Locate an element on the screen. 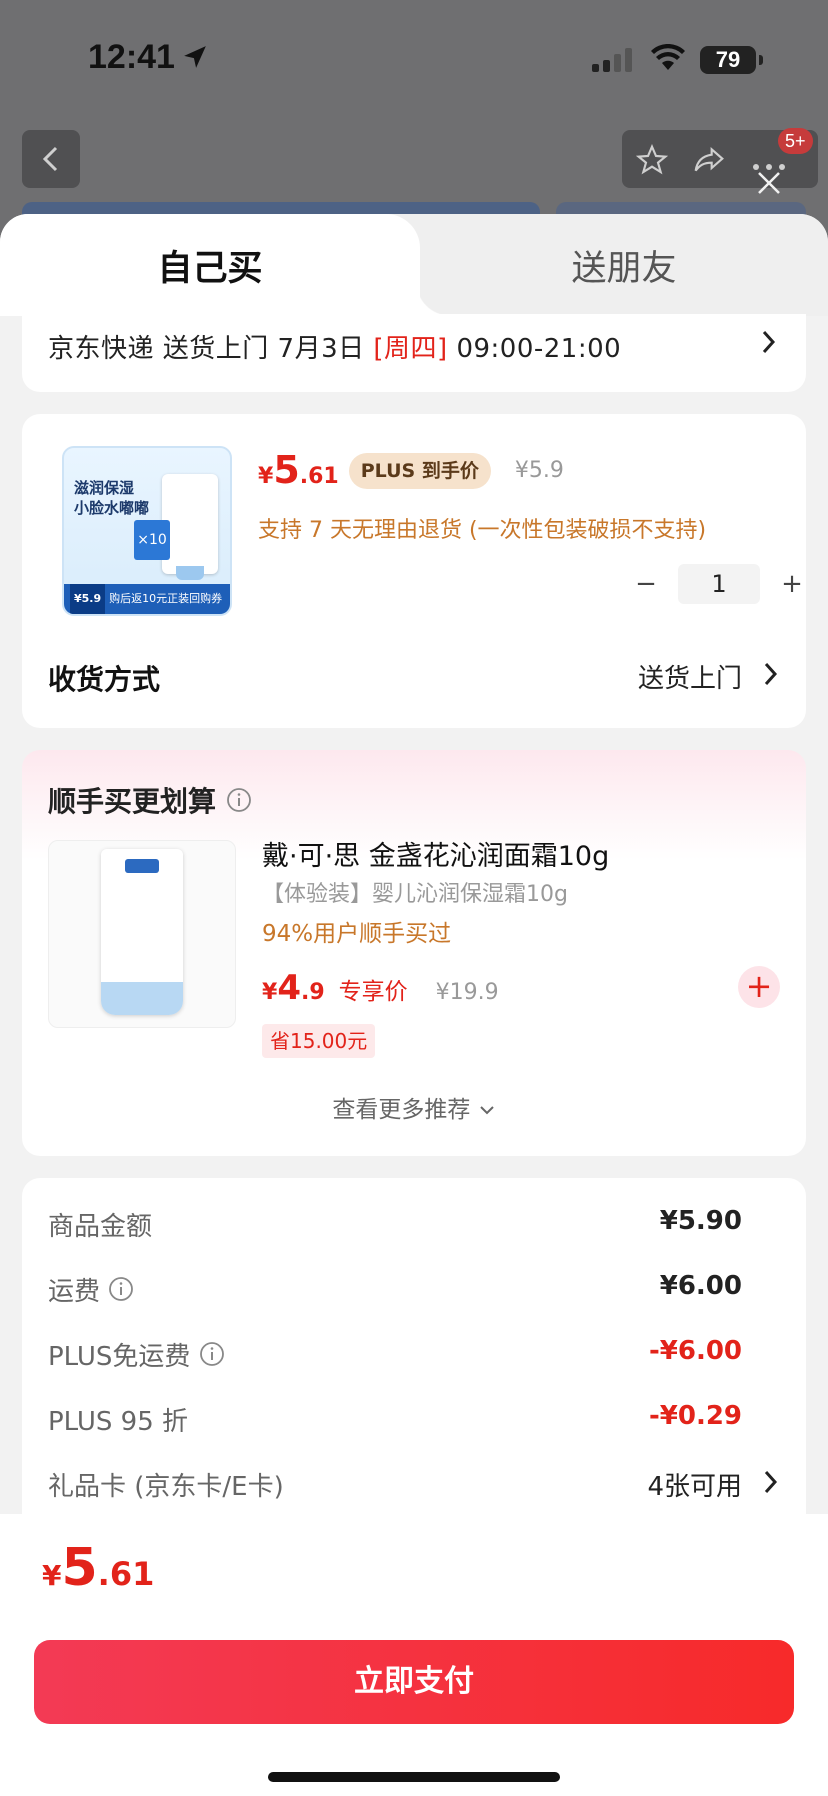  recommendation-title: 顺手买更划算 is located at coordinates (150, 800).